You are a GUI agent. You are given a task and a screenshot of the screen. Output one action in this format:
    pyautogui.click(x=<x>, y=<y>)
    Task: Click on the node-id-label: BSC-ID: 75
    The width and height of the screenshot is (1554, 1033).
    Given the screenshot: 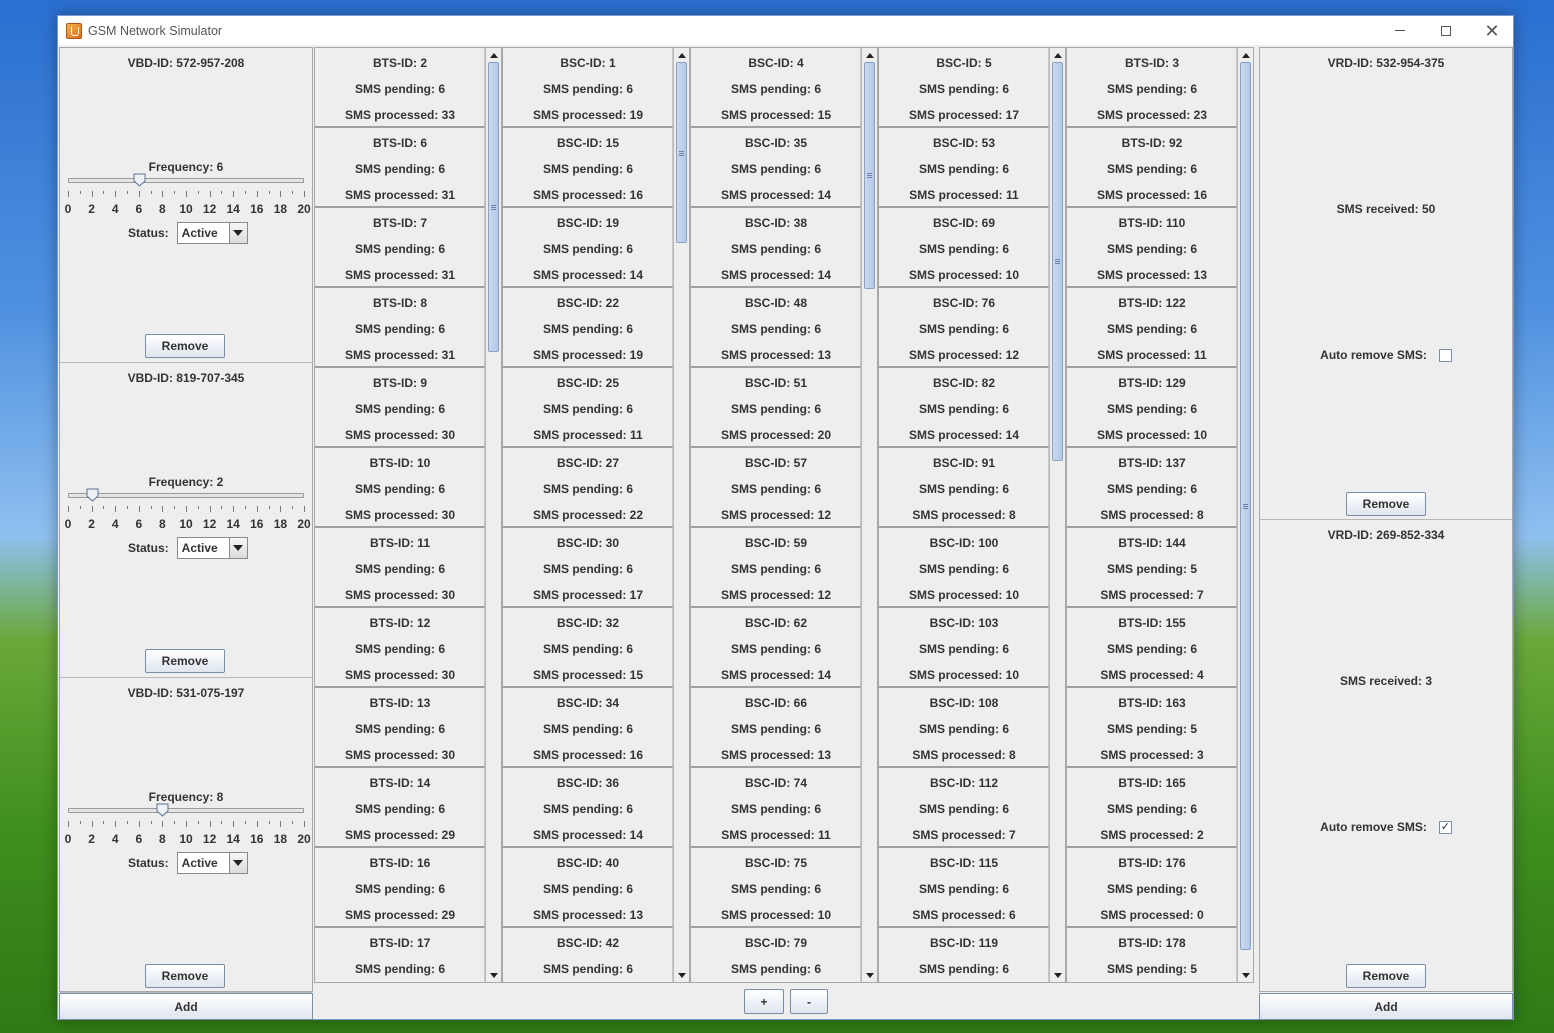 What is the action you would take?
    pyautogui.click(x=775, y=863)
    